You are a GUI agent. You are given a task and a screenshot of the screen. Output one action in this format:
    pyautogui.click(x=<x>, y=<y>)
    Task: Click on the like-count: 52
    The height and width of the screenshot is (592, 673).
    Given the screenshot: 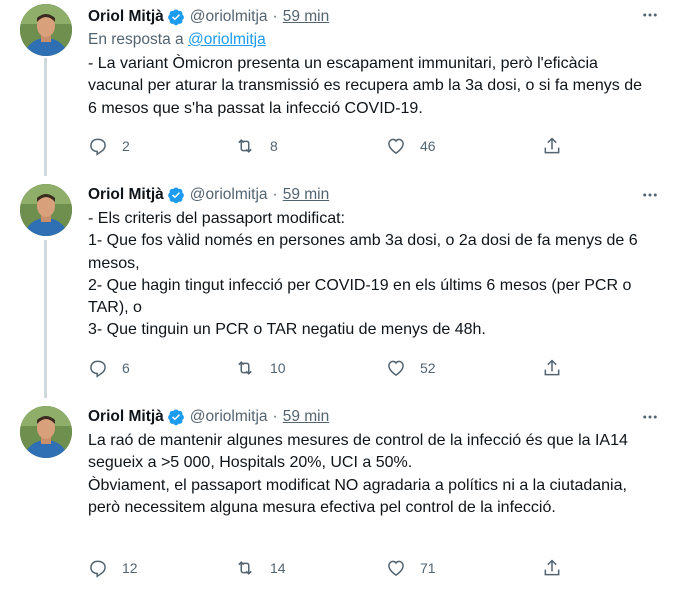 What is the action you would take?
    pyautogui.click(x=428, y=368)
    